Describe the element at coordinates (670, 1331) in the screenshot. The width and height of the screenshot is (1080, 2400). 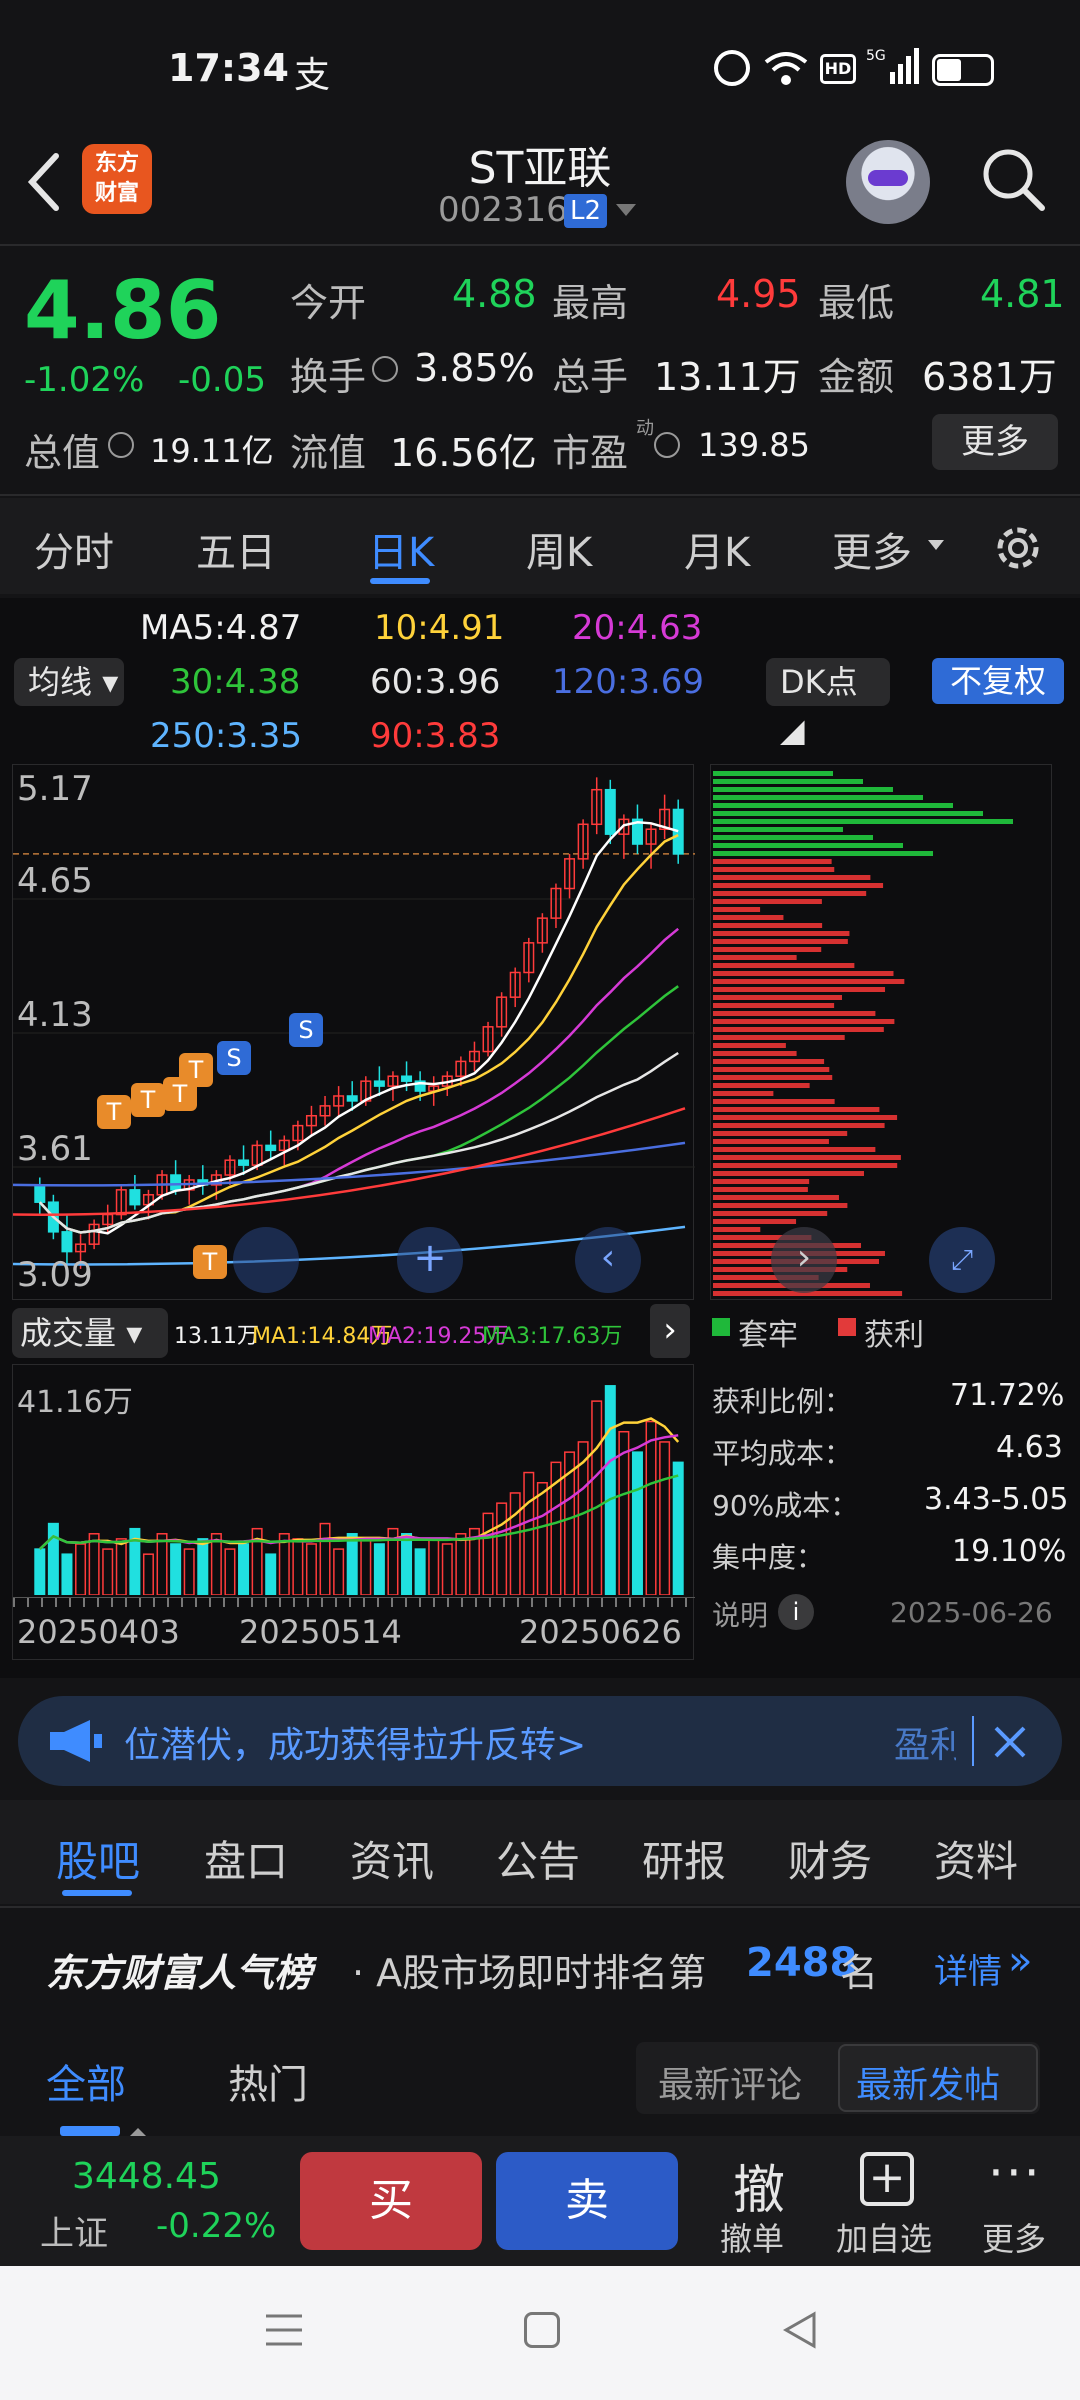
I see `expand-panel-button: ›` at that location.